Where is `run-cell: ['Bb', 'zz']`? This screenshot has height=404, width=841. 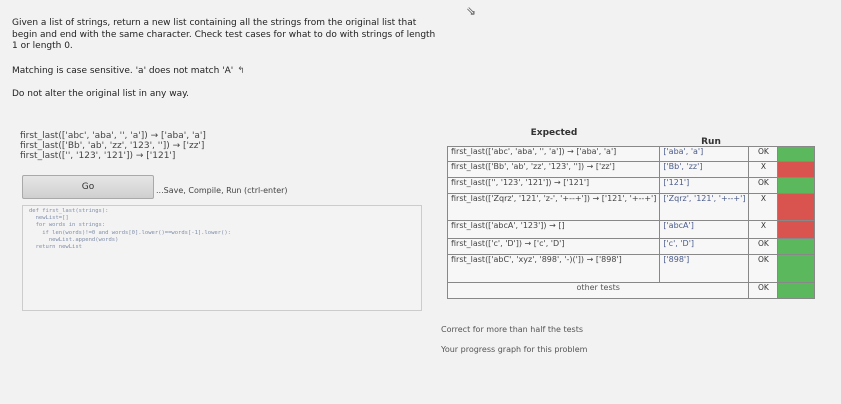 run-cell: ['Bb', 'zz'] is located at coordinates (704, 169).